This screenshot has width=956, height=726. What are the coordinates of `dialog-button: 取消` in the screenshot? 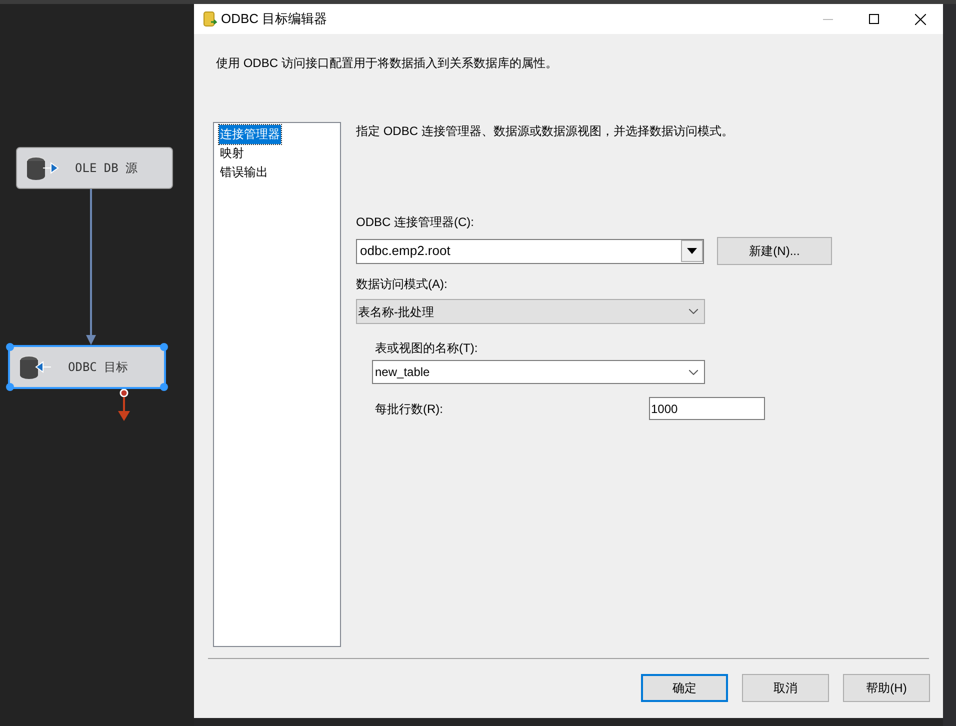 It's located at (785, 688).